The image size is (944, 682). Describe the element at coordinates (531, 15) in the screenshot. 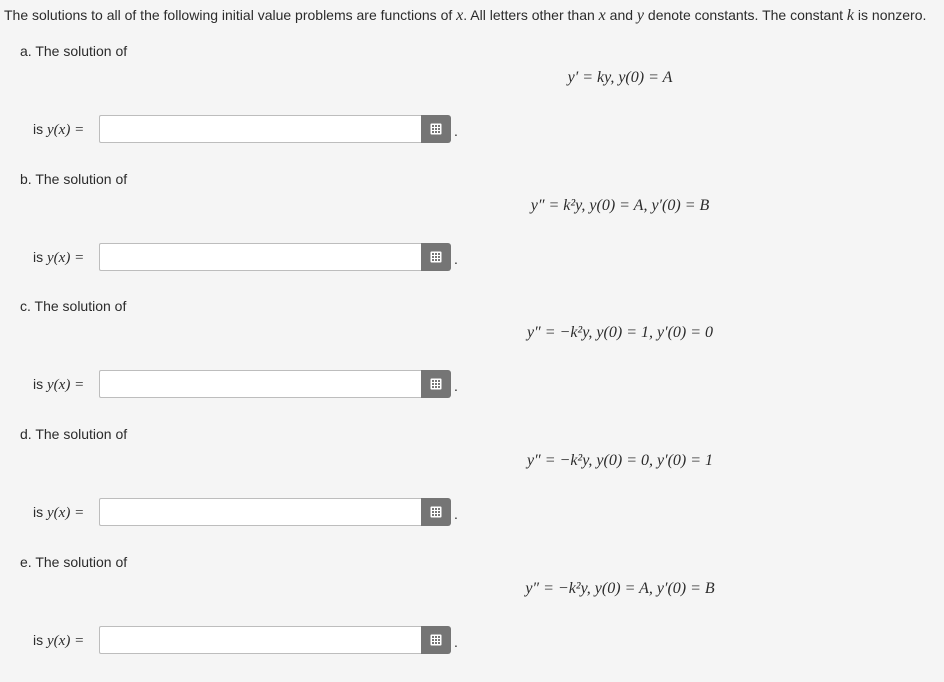

I see `intro-text-2: . All letters other than` at that location.